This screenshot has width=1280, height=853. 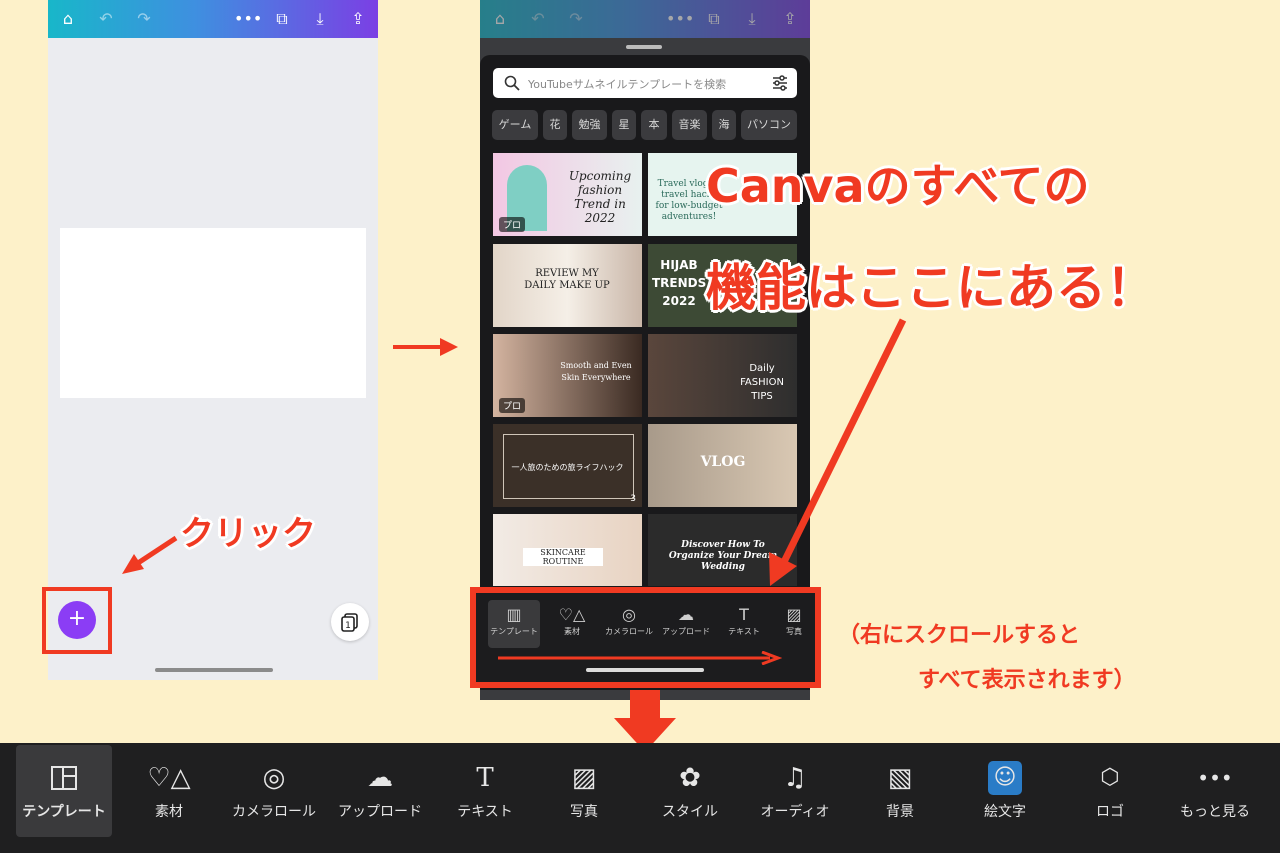 I want to click on tab-elements: ♡△ 素材, so click(x=169, y=791).